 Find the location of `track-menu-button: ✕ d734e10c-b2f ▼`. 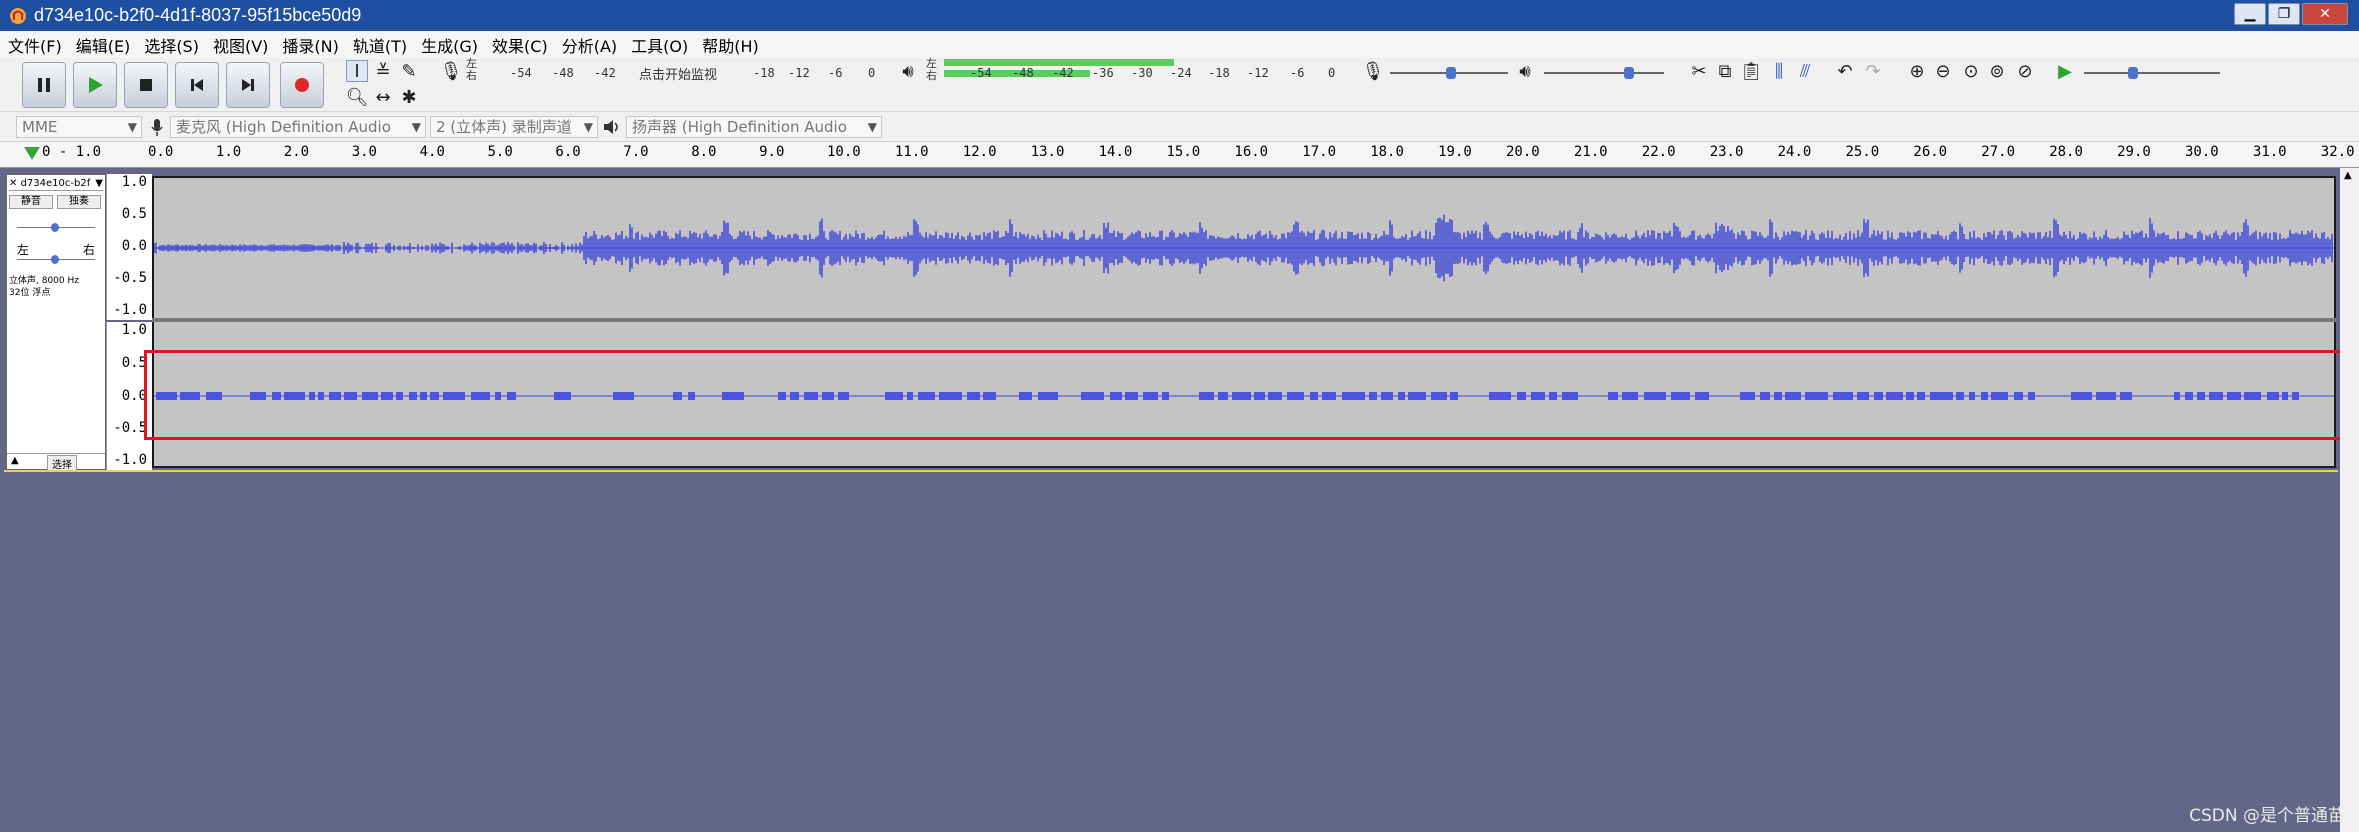

track-menu-button: ✕ d734e10c-b2f ▼ is located at coordinates (56, 184).